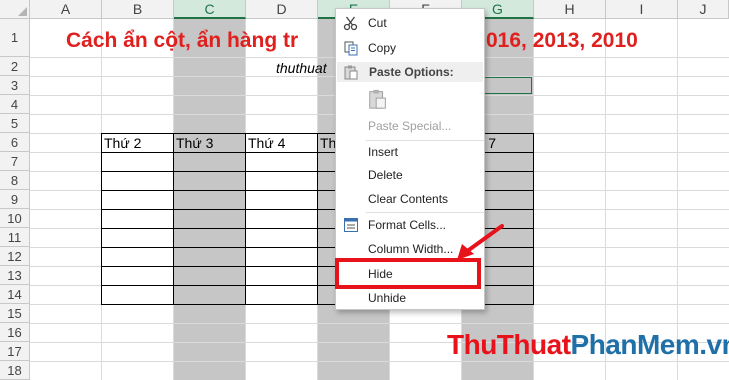  Describe the element at coordinates (703, 9) in the screenshot. I see `column-header-j: J` at that location.